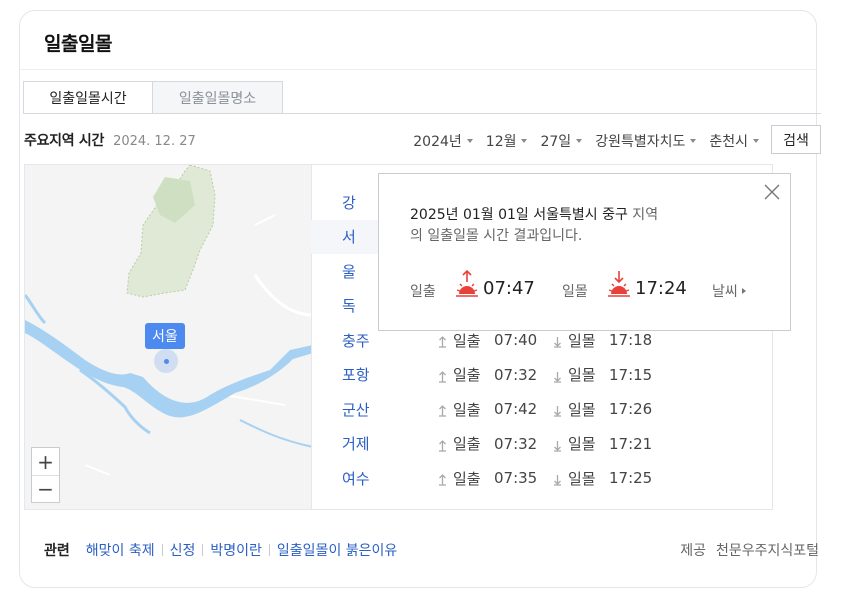 The image size is (845, 601). What do you see at coordinates (693, 551) in the screenshot?
I see `provider-label: 제공` at bounding box center [693, 551].